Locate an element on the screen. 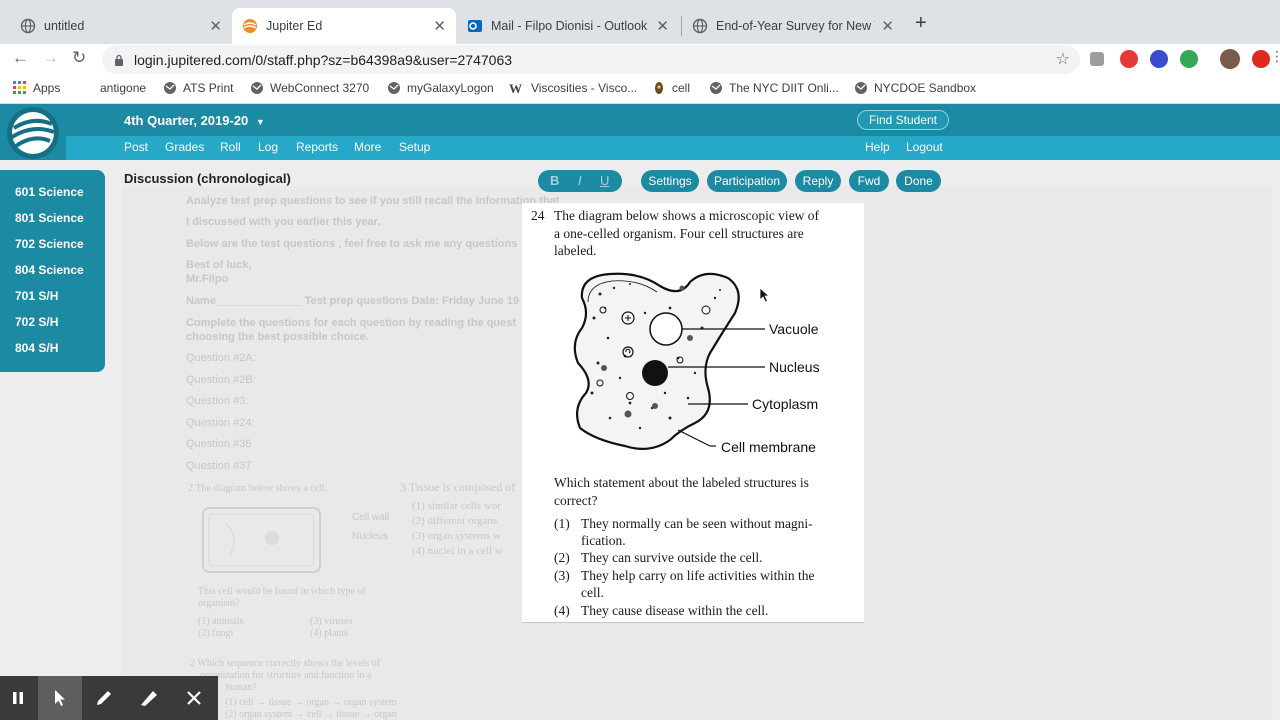  underline-button: U is located at coordinates (604, 180).